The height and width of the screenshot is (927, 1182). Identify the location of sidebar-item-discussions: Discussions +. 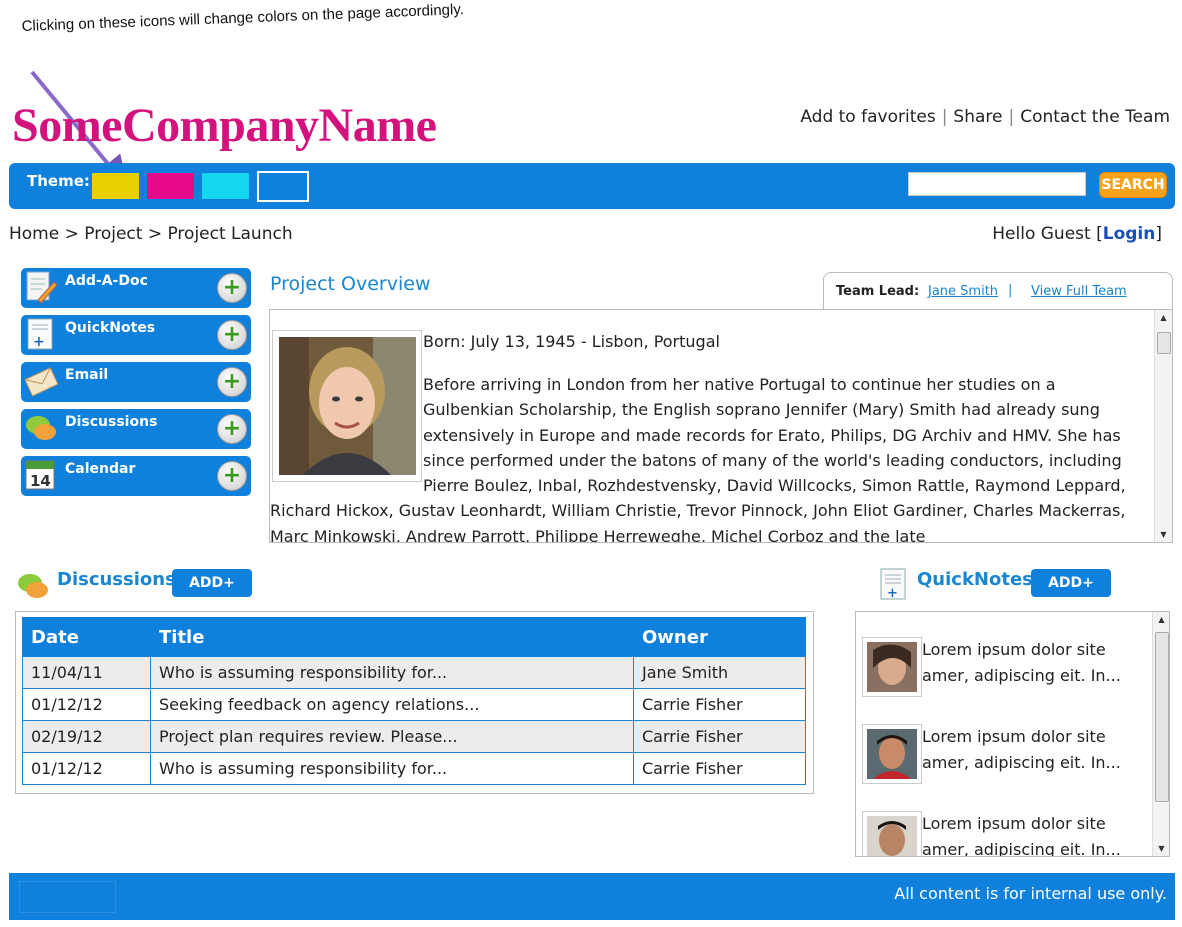
(136, 429).